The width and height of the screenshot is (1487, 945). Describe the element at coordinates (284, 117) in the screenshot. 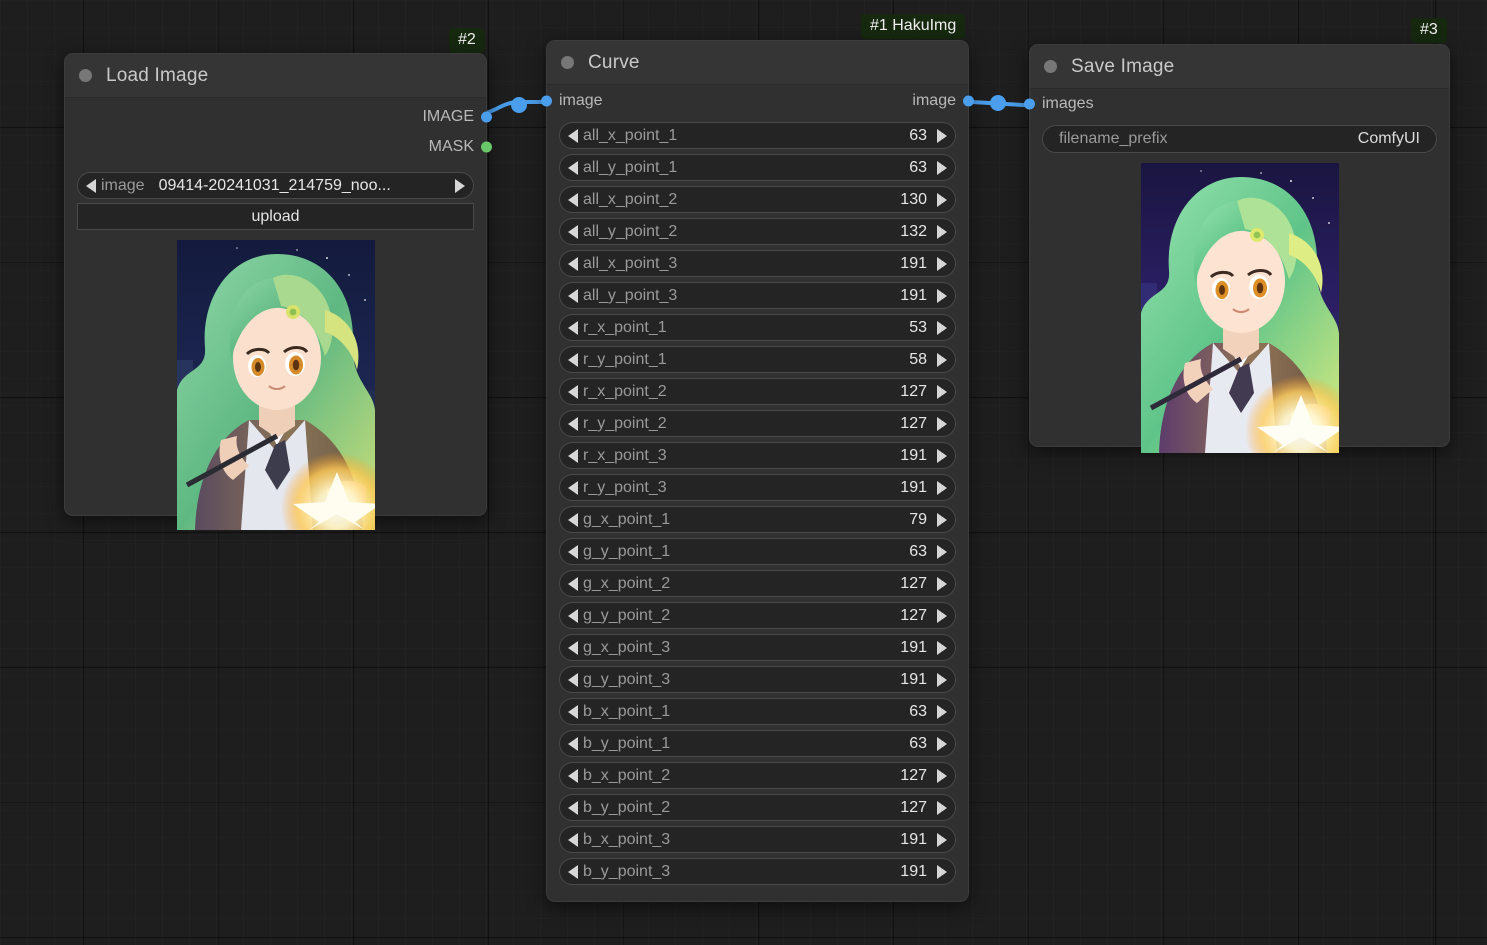

I see `output-slot-image: IMAGE` at that location.